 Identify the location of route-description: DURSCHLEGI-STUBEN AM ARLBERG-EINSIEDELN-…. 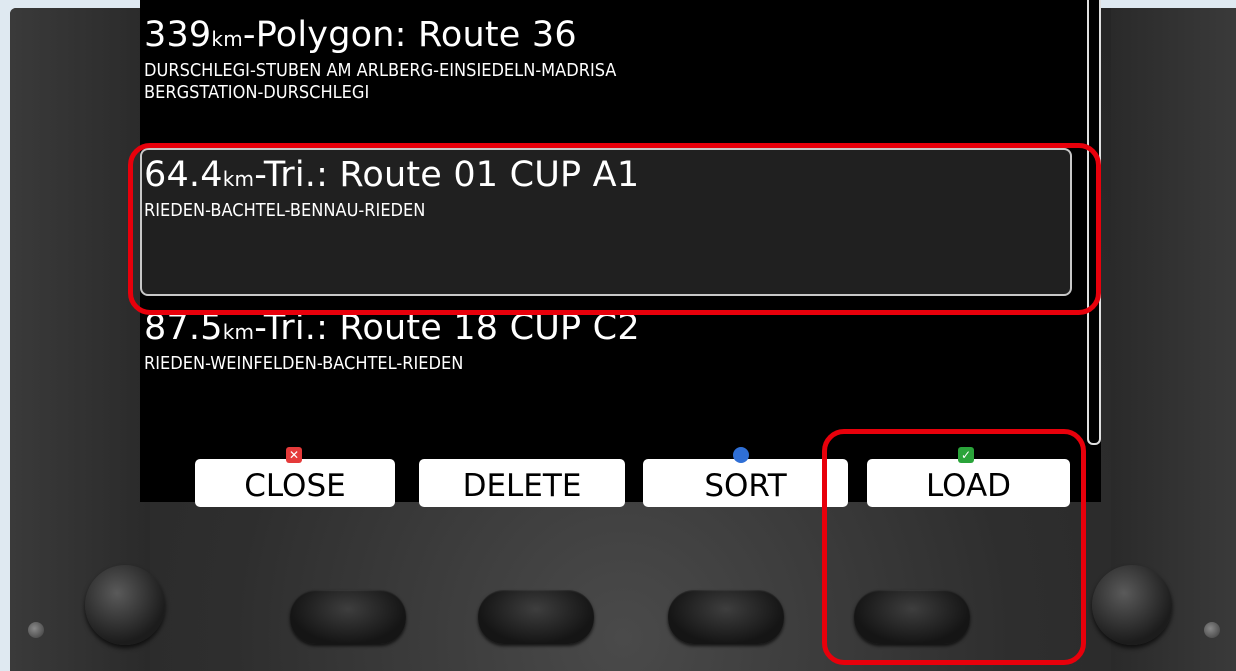
(380, 70).